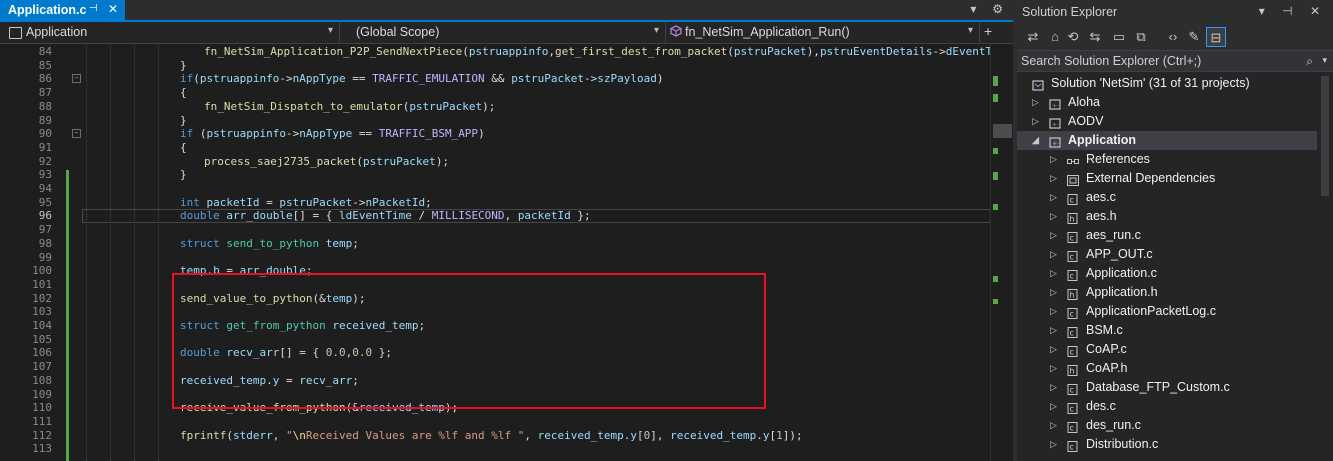  Describe the element at coordinates (1035, 140) in the screenshot. I see `expand-arrow-icon: ◢` at that location.